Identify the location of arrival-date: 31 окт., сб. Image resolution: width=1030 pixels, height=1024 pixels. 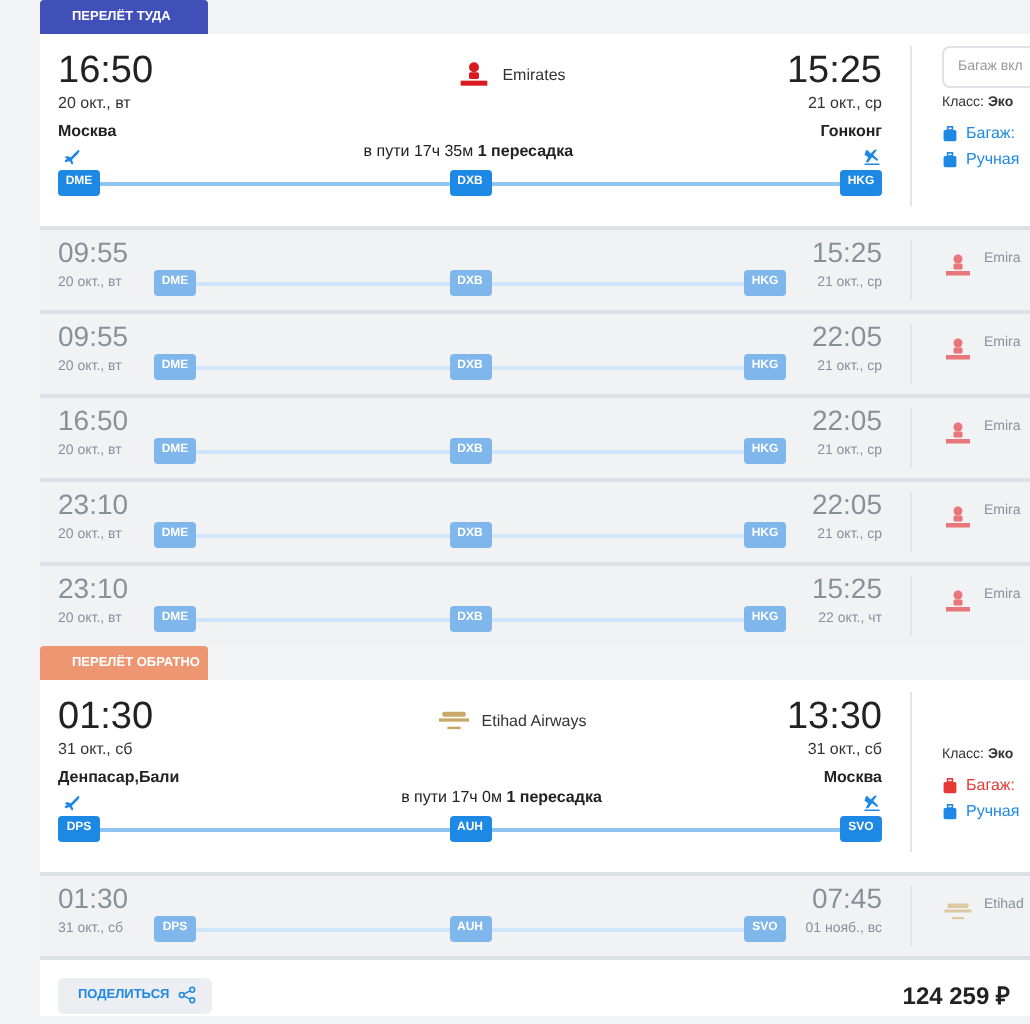
(844, 749).